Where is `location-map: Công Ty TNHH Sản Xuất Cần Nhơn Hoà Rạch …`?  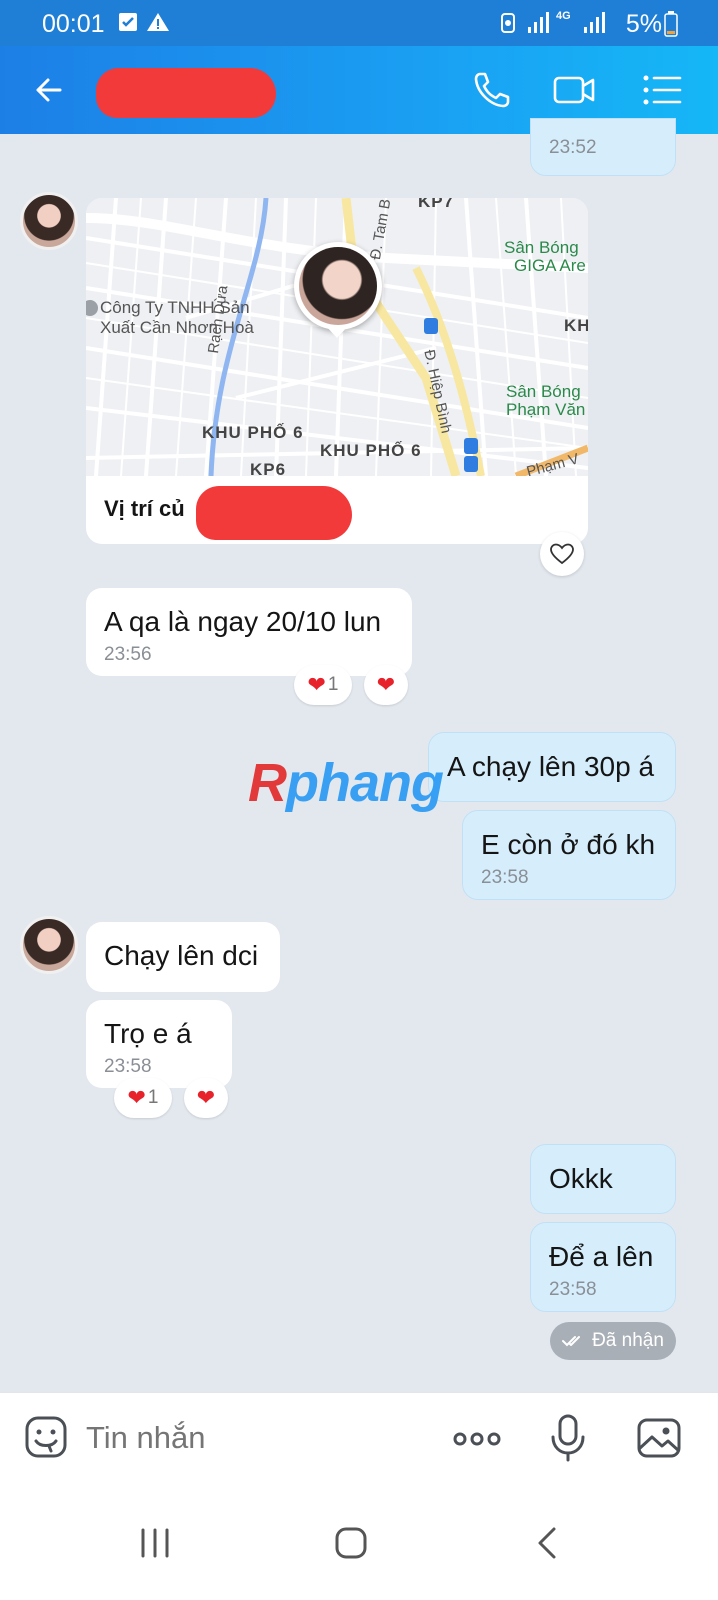 location-map: Công Ty TNHH Sản Xuất Cần Nhơn Hoà Rạch … is located at coordinates (337, 337).